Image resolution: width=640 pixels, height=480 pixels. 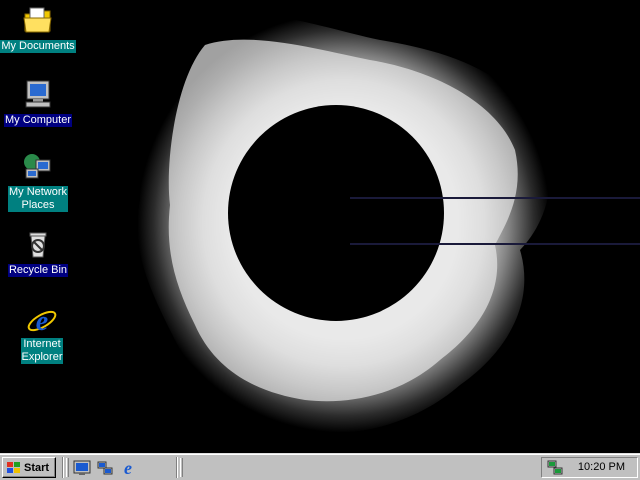 I want to click on desktop-icon-my-documents: My Documents, so click(x=38, y=29).